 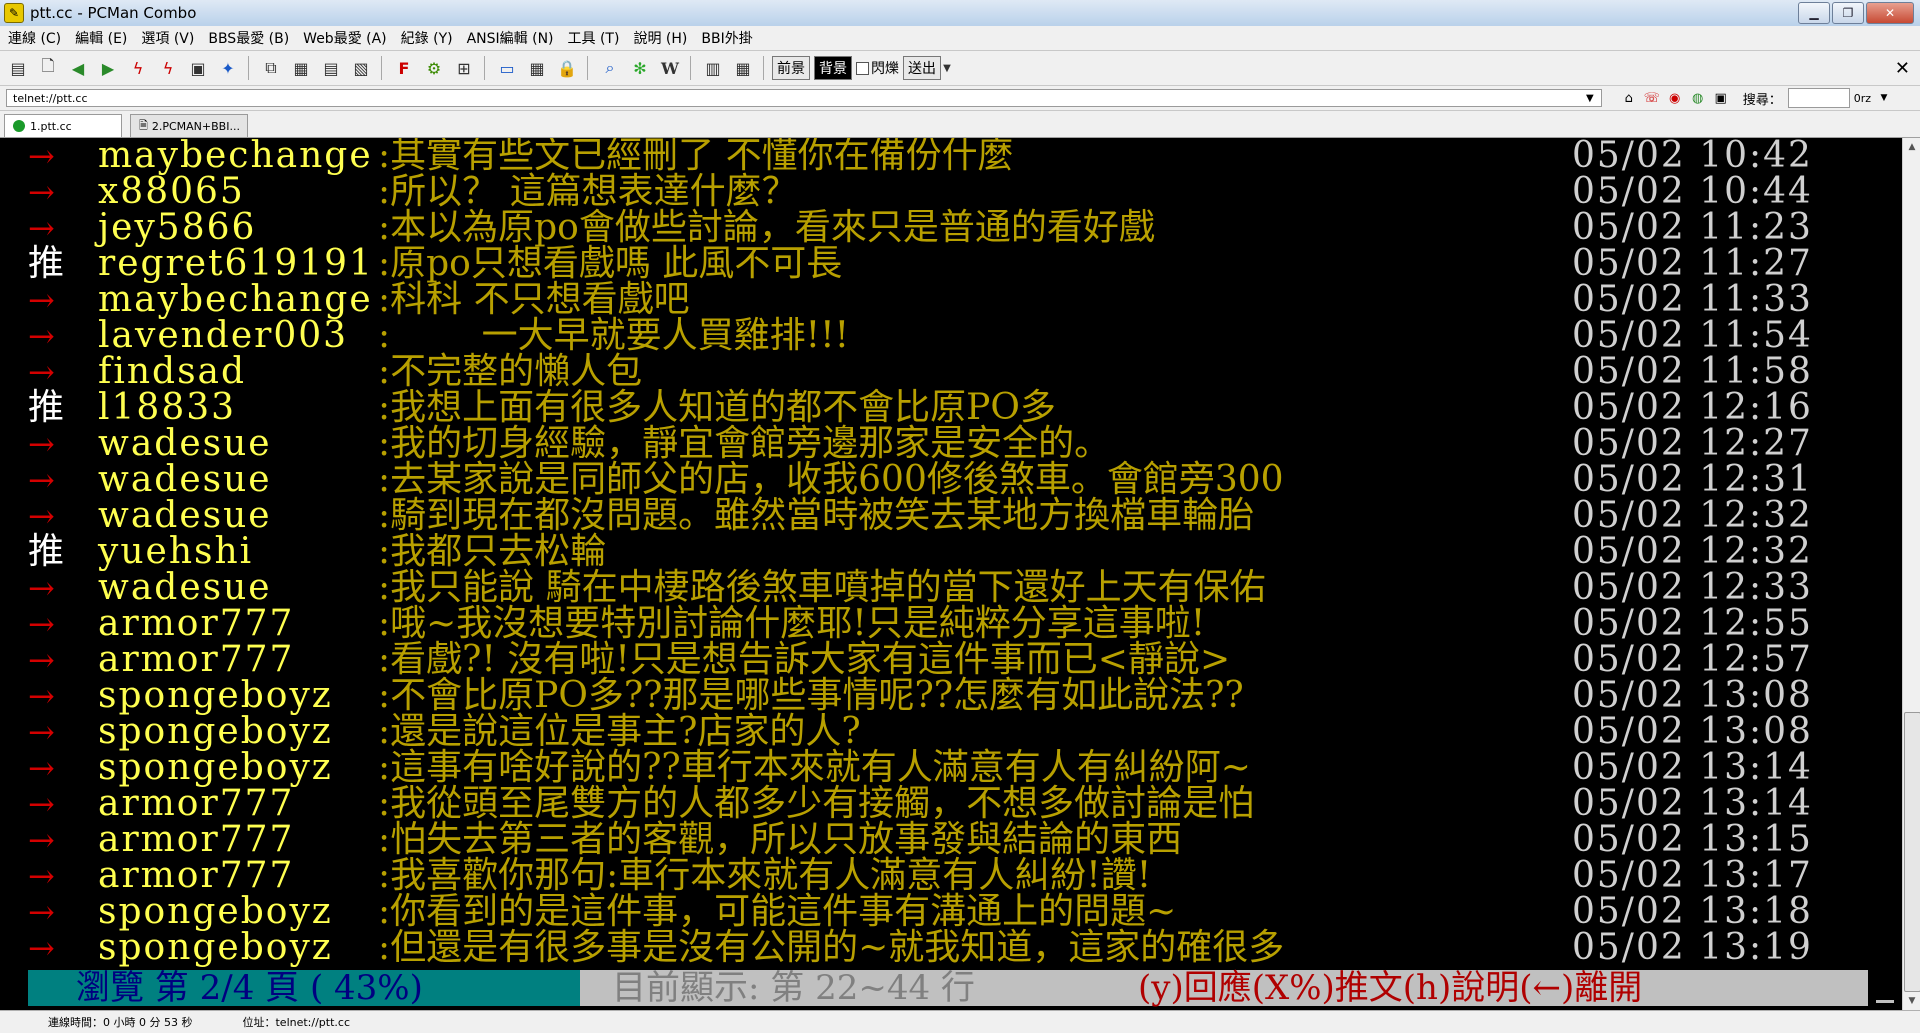 I want to click on flower-icon: ✻, so click(x=640, y=68).